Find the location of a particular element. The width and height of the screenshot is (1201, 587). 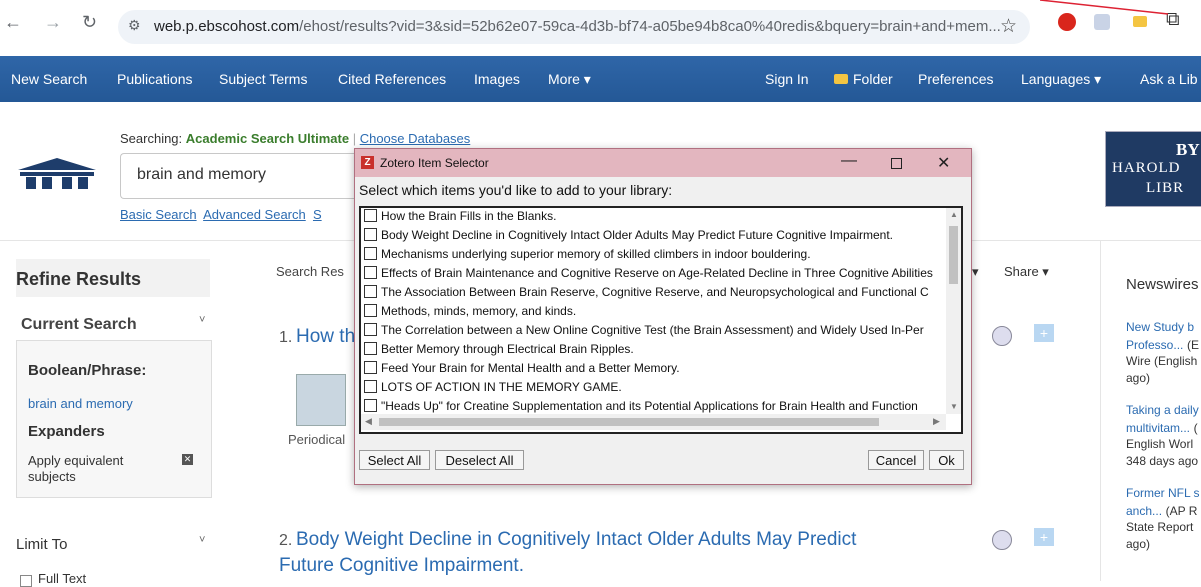

dropdown-arrow-icon: ▾ is located at coordinates (975, 272).